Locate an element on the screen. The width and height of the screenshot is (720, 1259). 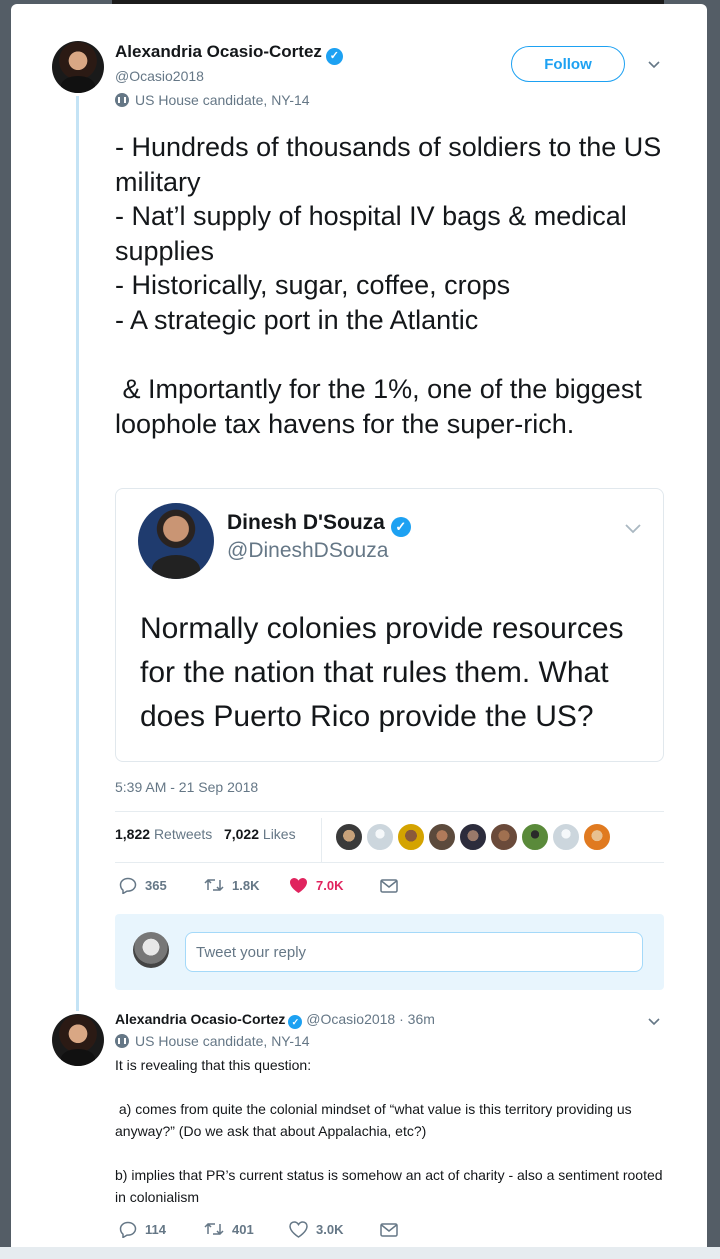
page-bottom-strip is located at coordinates (360, 1253).